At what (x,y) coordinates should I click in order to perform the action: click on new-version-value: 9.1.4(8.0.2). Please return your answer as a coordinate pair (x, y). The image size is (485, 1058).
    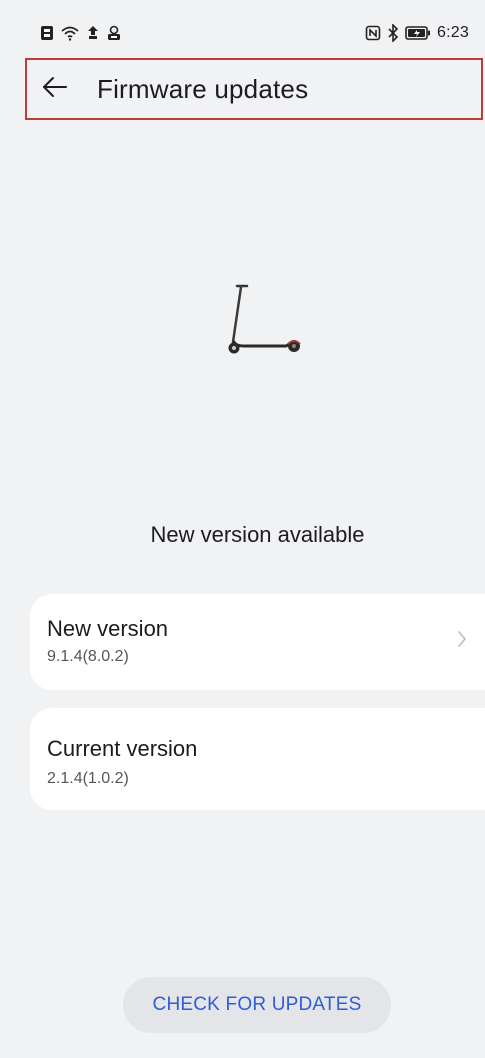
    Looking at the image, I should click on (88, 656).